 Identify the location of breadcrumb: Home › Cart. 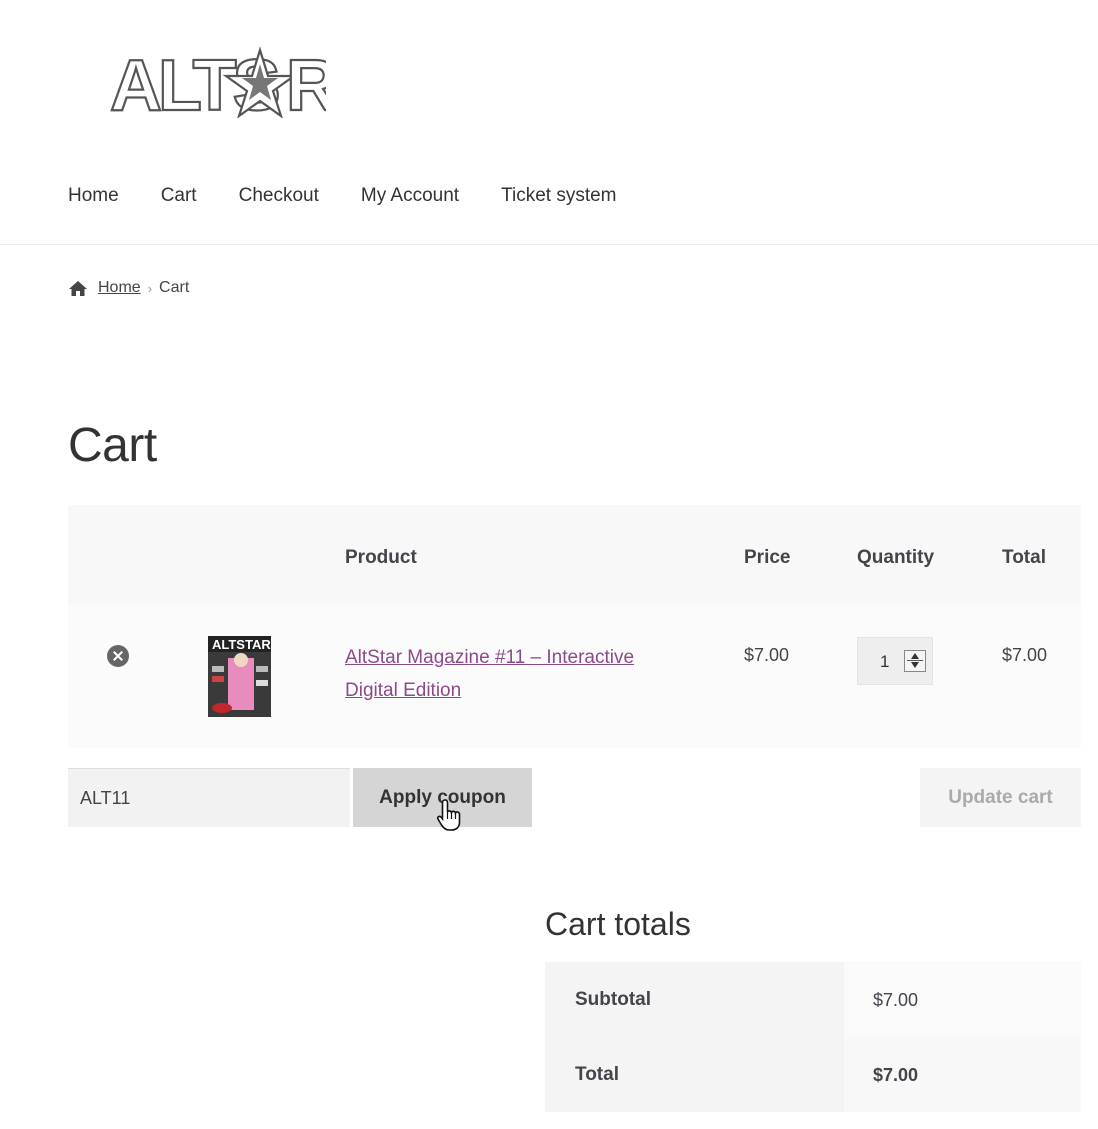
(128, 288).